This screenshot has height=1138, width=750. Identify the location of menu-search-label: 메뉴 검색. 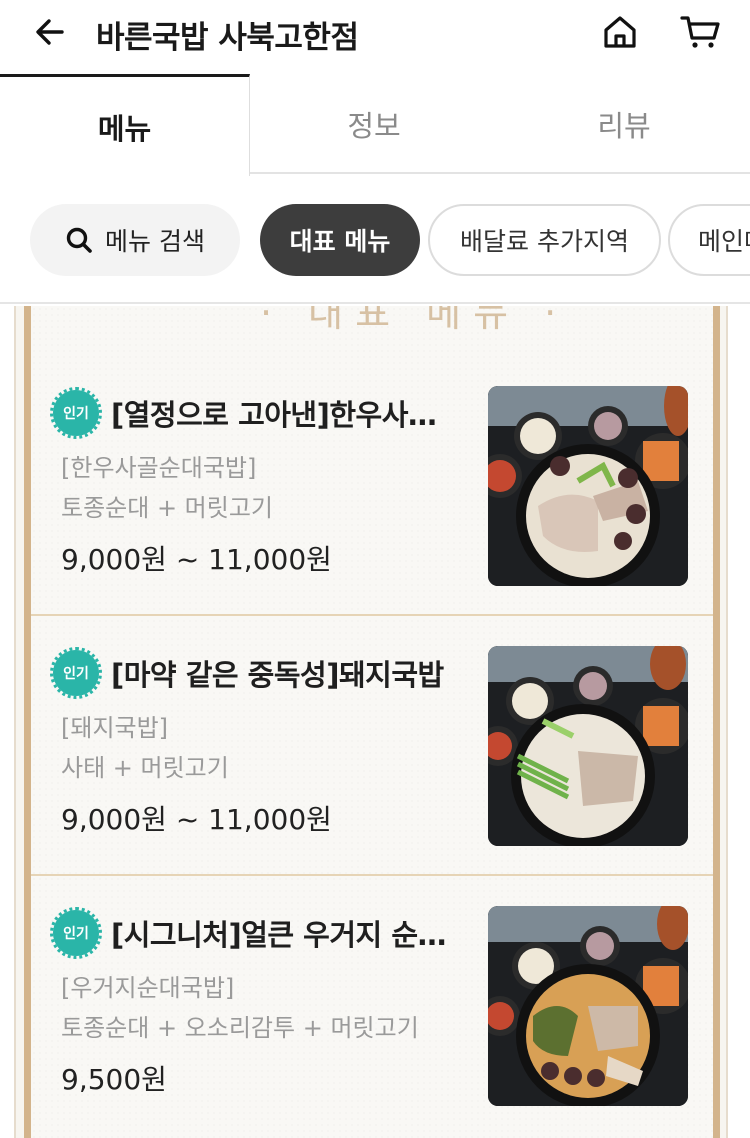
(155, 241).